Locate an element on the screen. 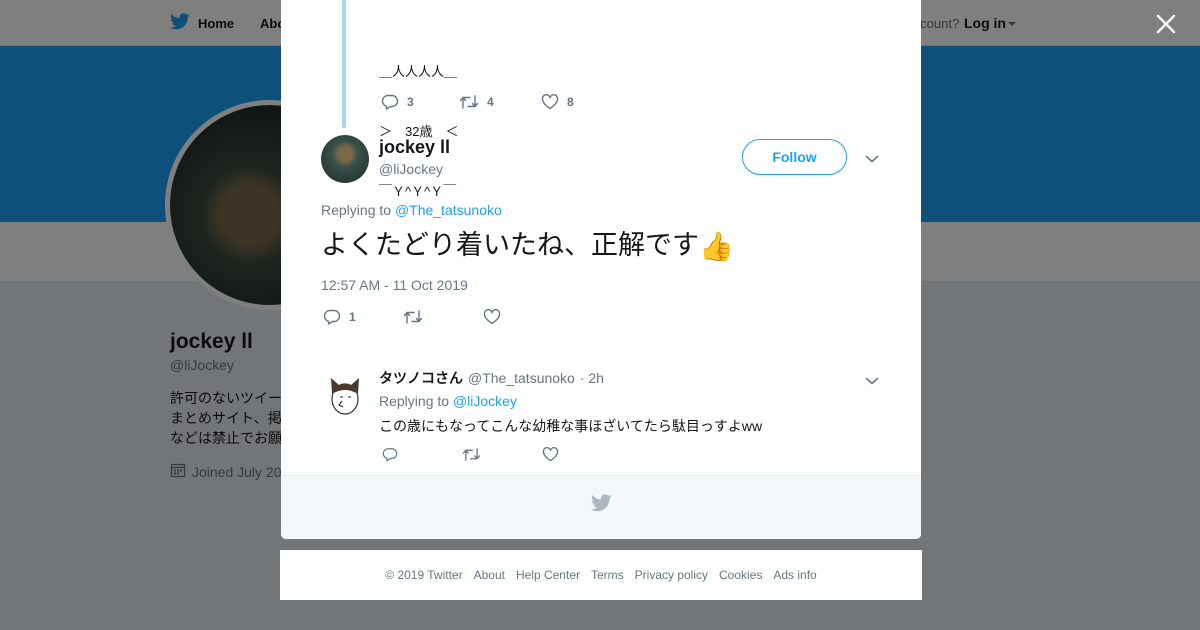 This screenshot has width=1200, height=630. prev-tweet-line: ￣Ｙ^Ｙ^Ｙ￣ is located at coordinates (418, 191).